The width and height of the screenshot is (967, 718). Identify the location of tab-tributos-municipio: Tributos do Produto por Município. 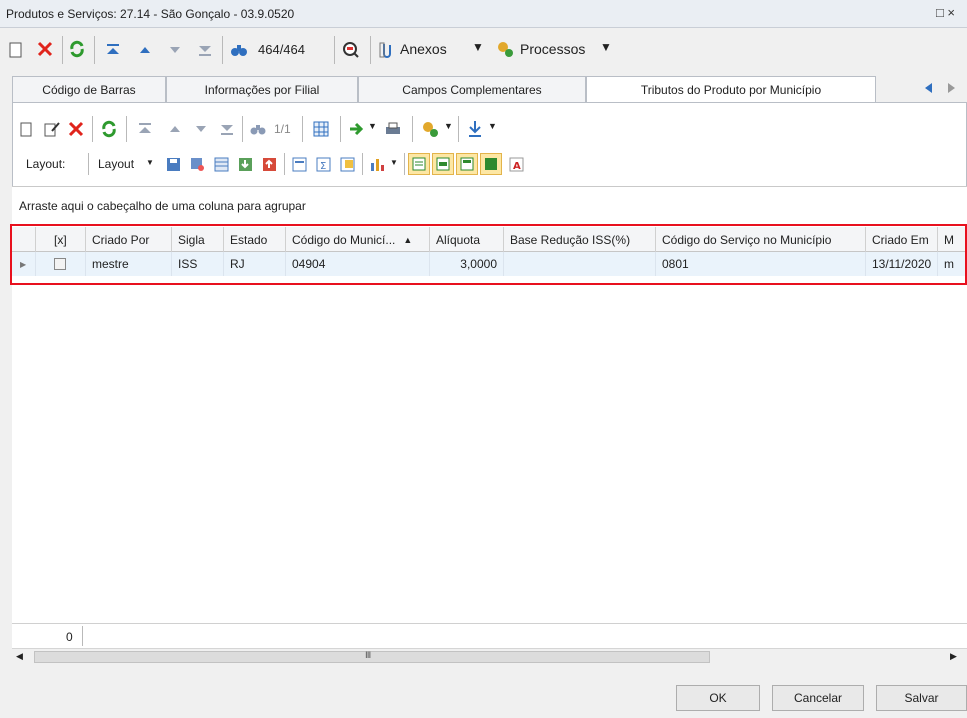
(731, 89).